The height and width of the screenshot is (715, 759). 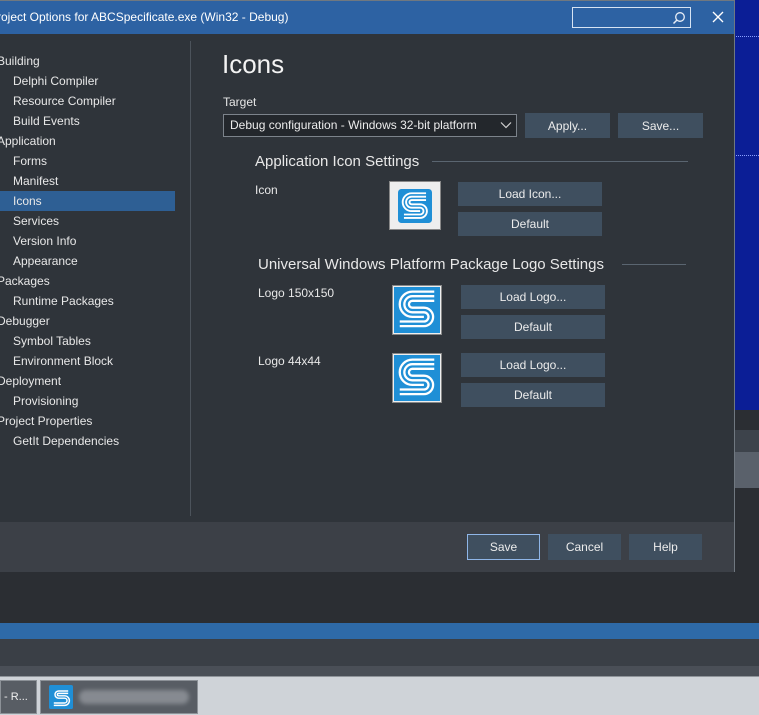 I want to click on page-title: Icons, so click(x=253, y=64).